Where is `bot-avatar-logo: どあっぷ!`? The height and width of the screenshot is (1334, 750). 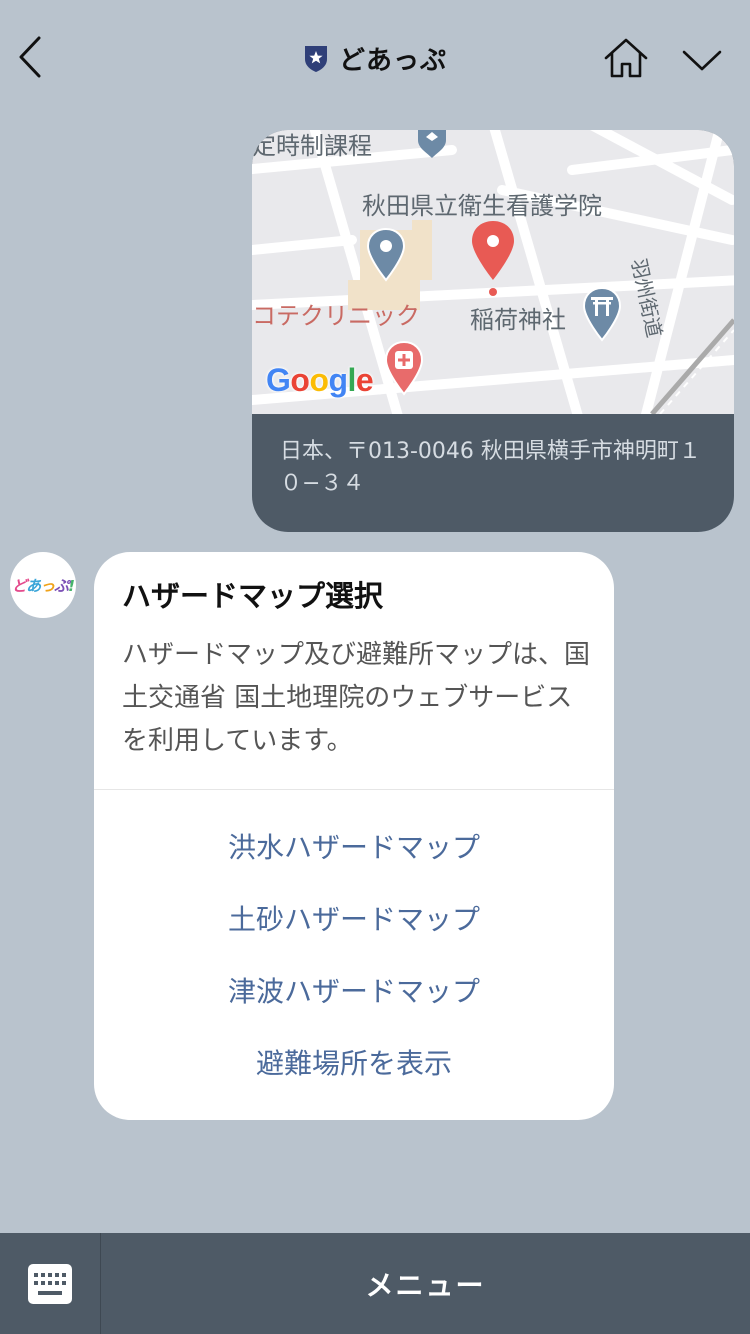
bot-avatar-logo: どあっぷ! is located at coordinates (43, 585).